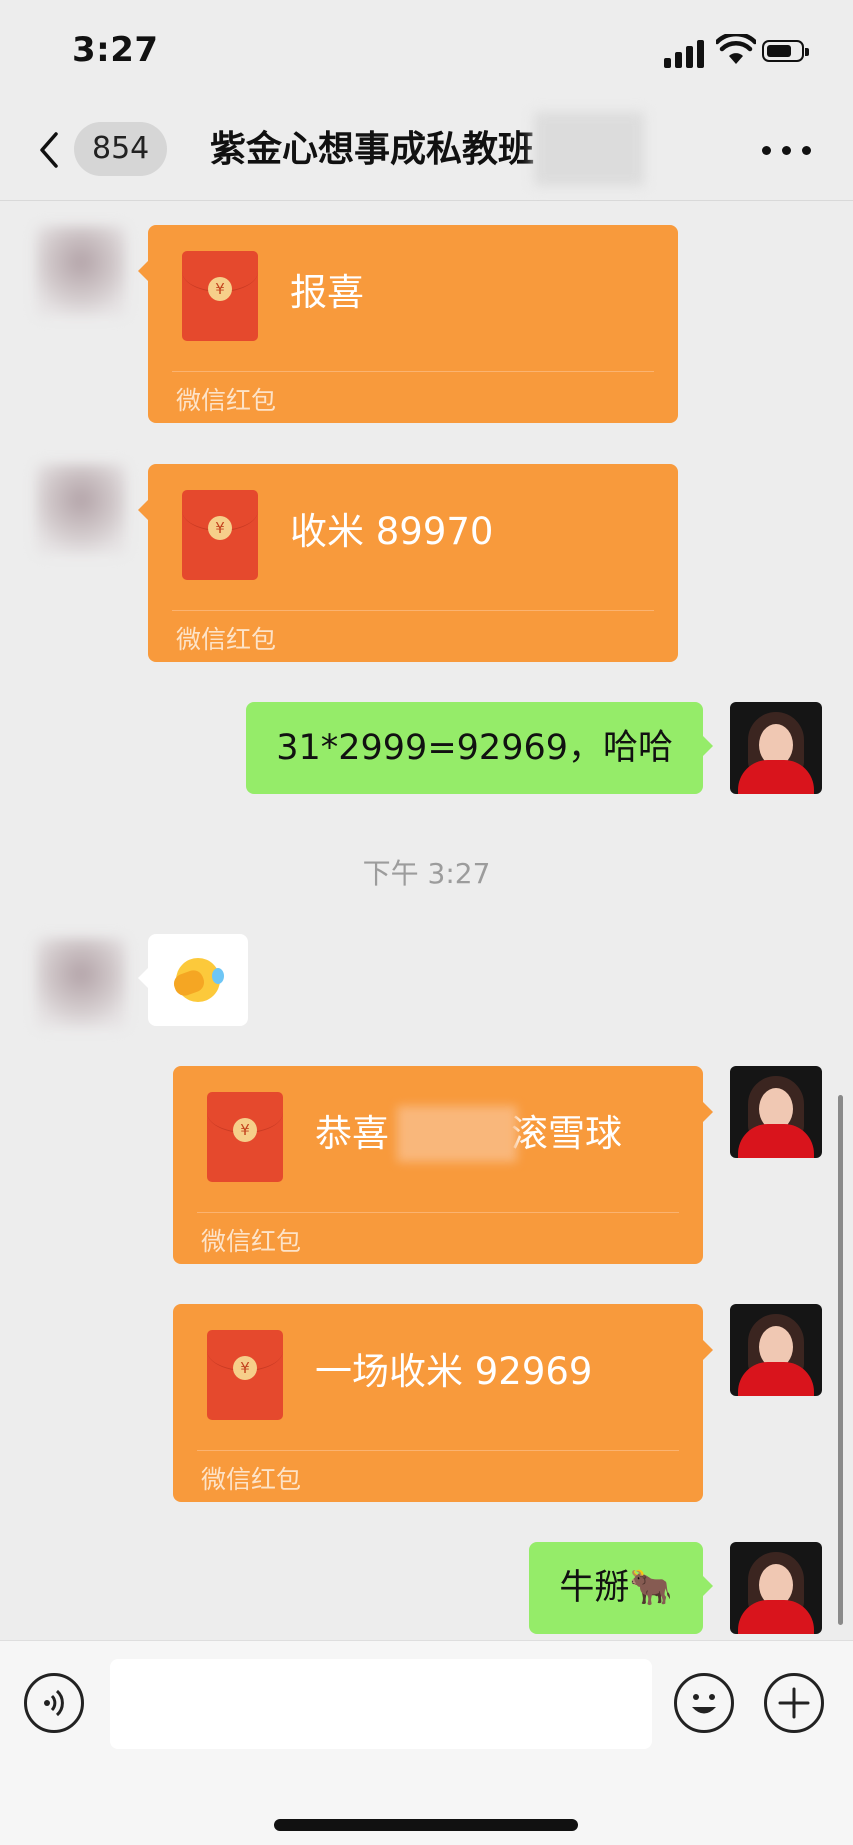 This screenshot has height=1845, width=853. I want to click on more-options-icon, so click(787, 151).